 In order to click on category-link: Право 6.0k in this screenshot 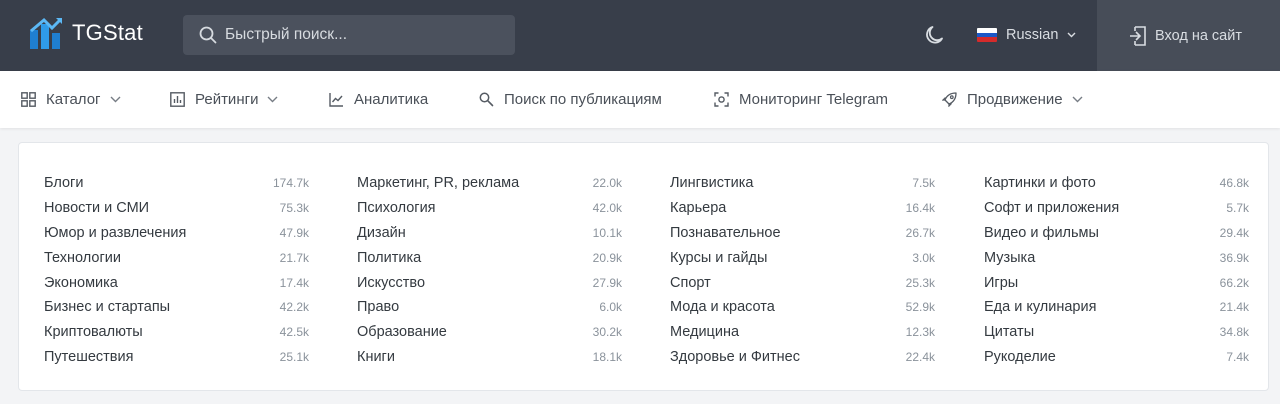, I will do `click(489, 307)`.